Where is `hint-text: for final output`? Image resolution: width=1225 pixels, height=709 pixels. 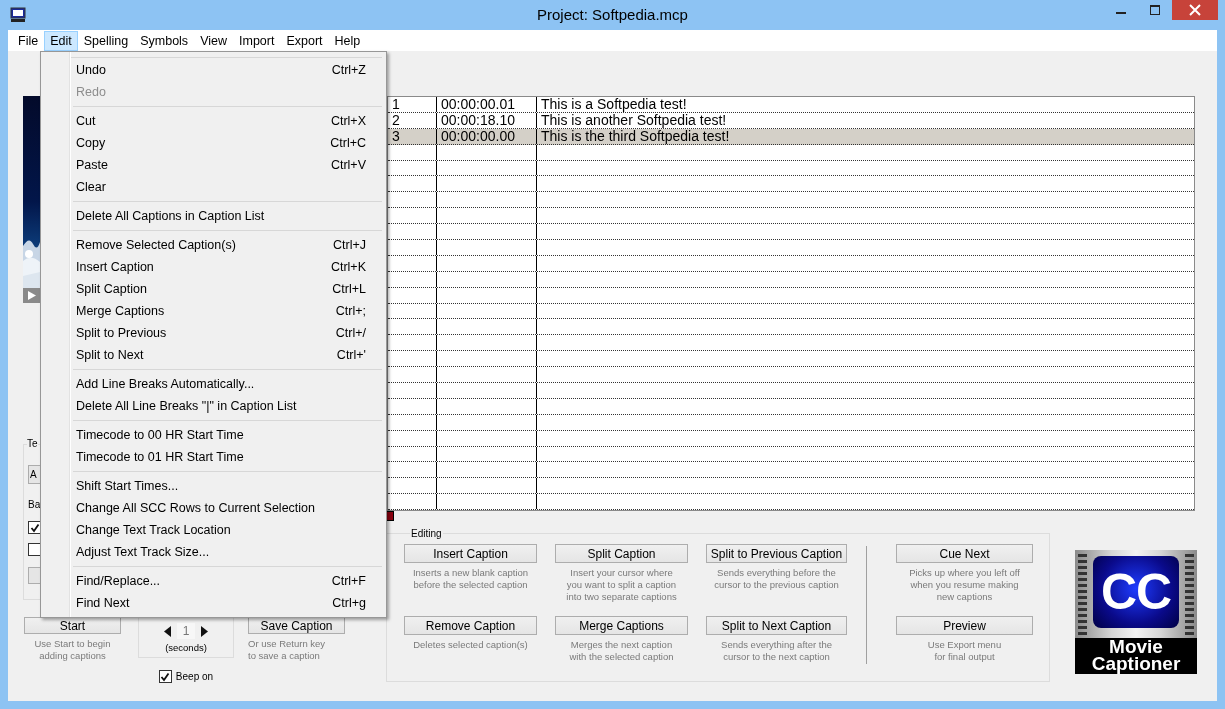 hint-text: for final output is located at coordinates (964, 657).